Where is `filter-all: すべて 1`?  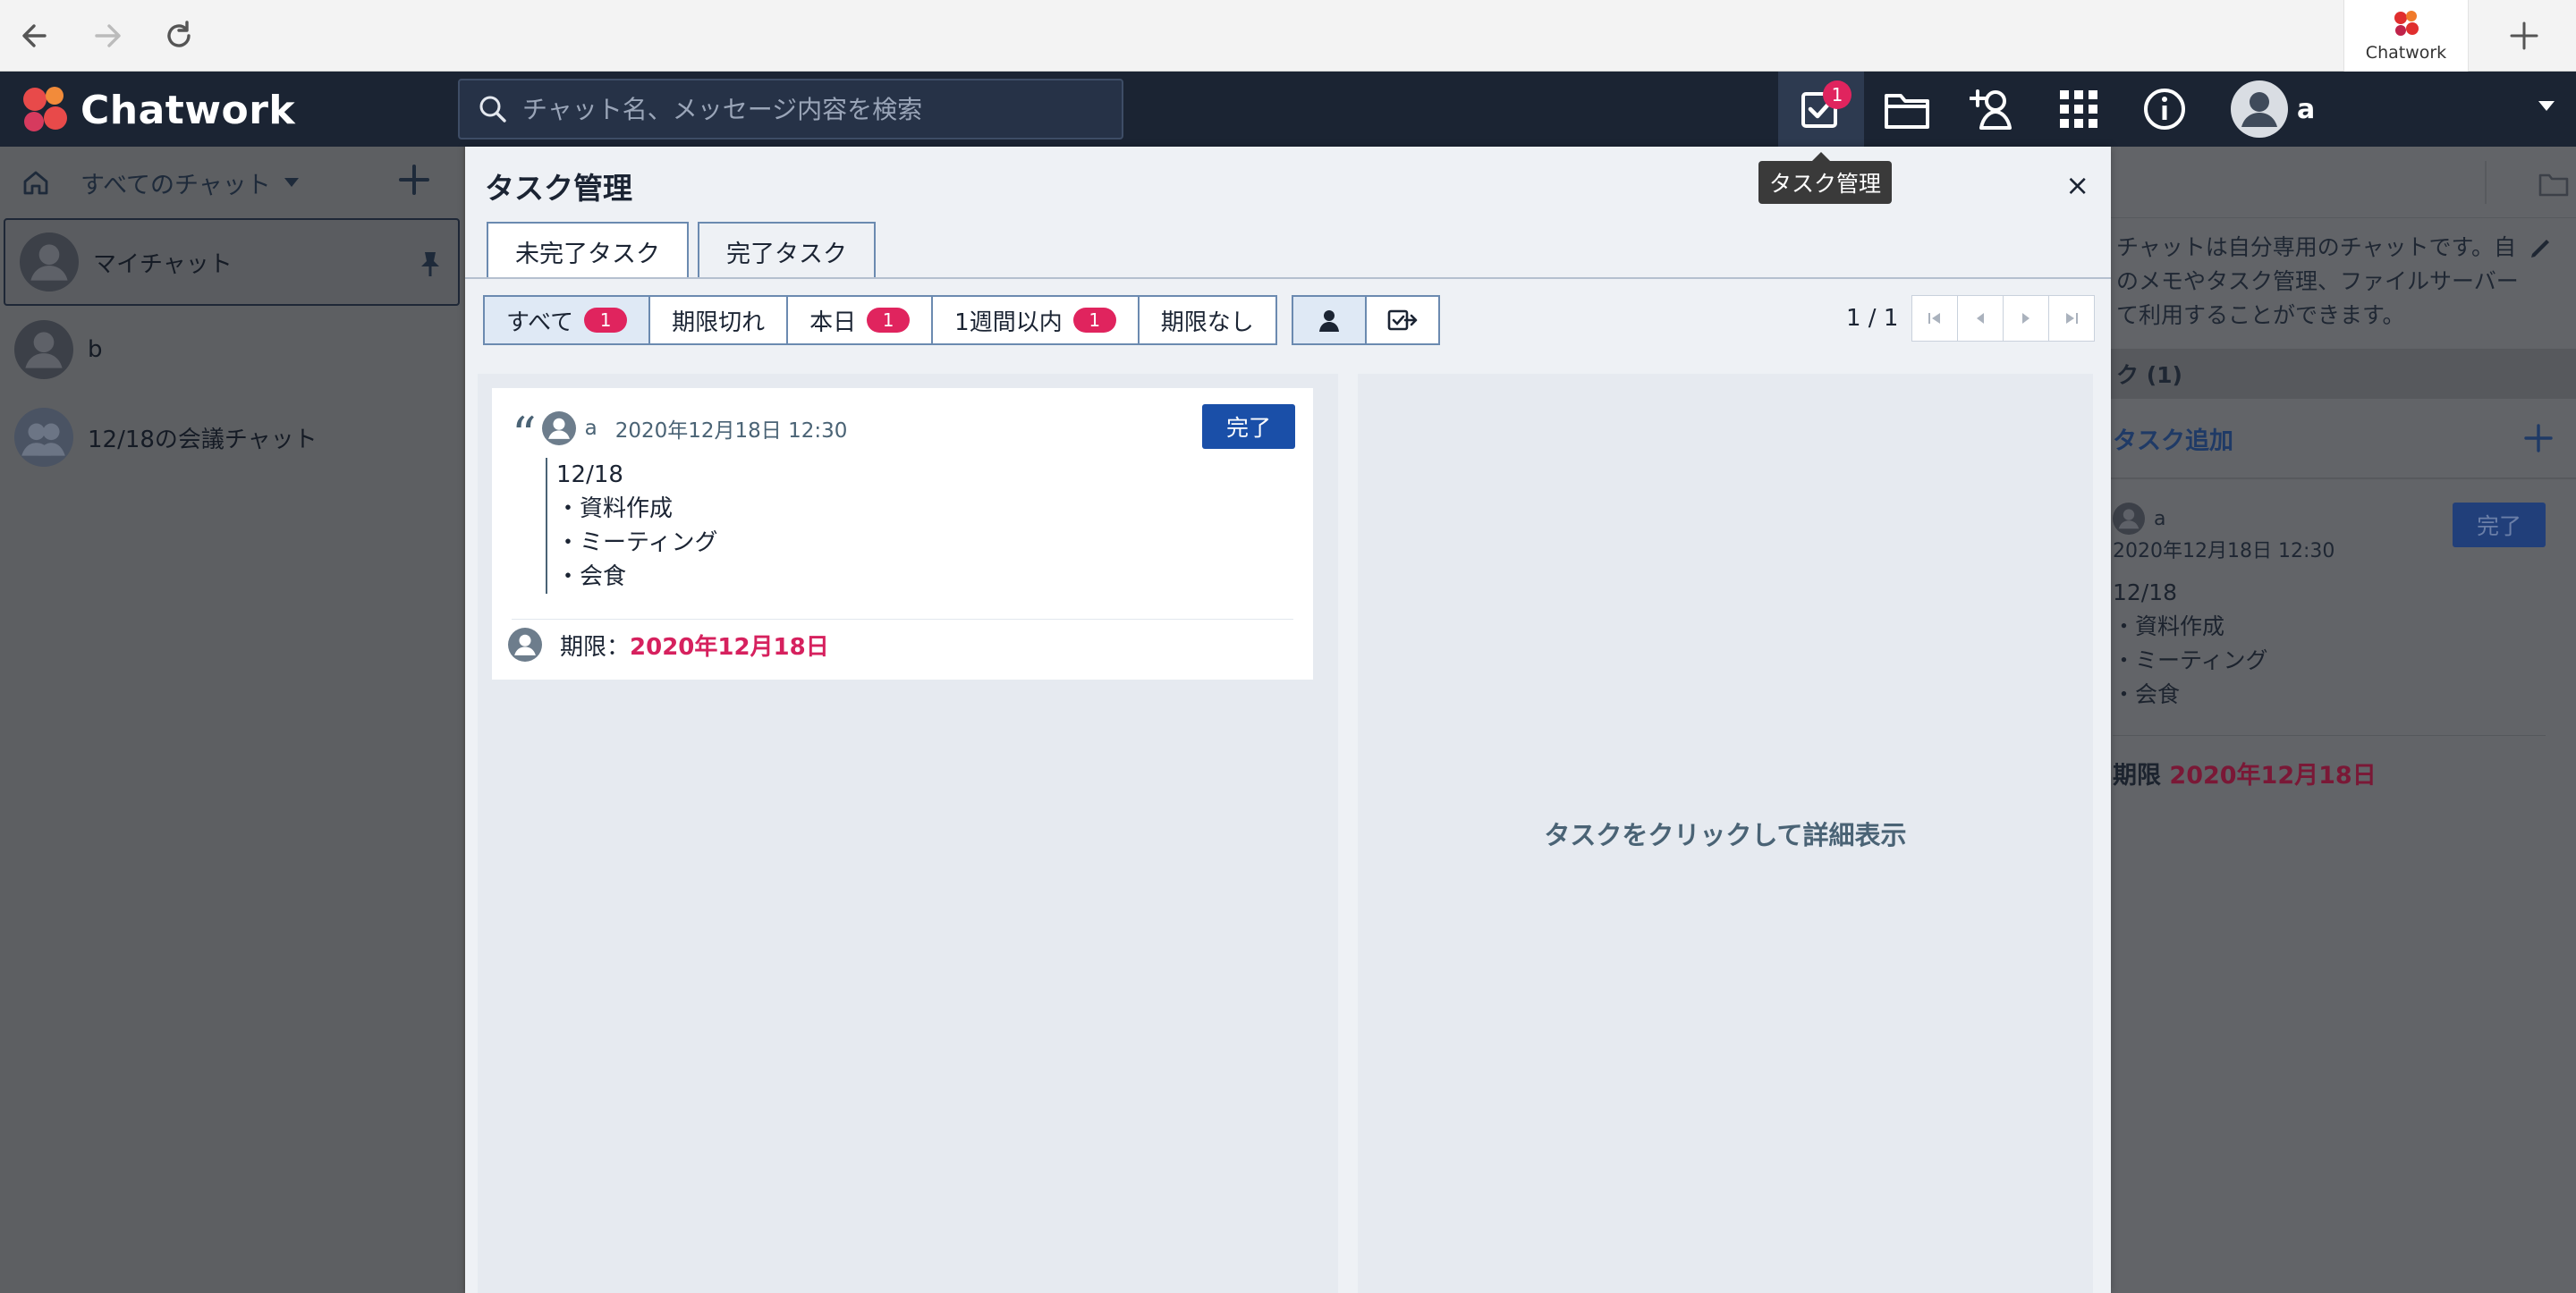
filter-all: すべて 1 is located at coordinates (567, 320).